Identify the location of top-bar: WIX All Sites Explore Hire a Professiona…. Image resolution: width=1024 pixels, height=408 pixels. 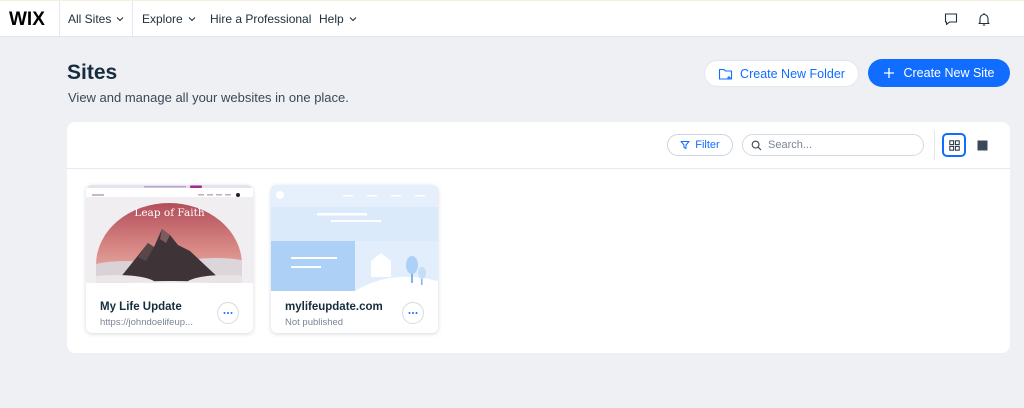
(512, 18).